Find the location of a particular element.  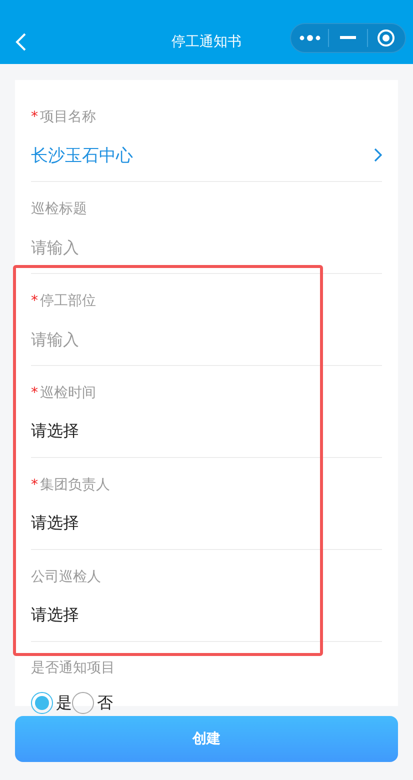

field-label: 集团负责人 is located at coordinates (75, 485).